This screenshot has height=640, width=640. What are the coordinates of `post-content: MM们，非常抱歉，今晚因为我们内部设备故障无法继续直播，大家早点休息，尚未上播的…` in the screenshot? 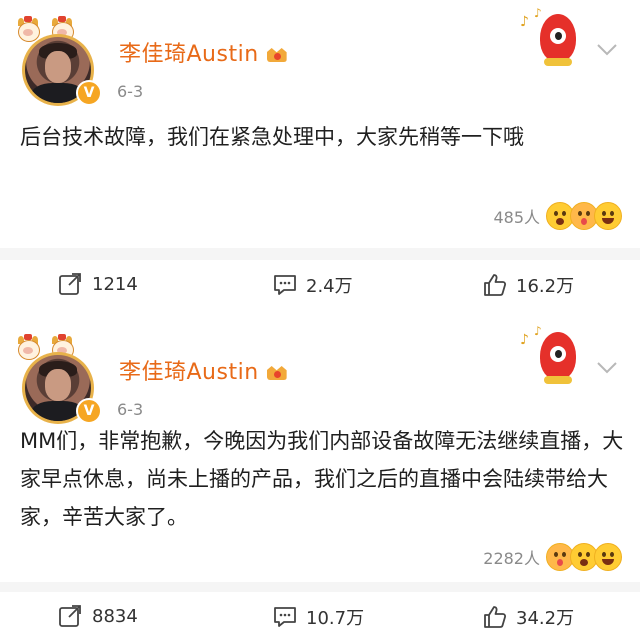 It's located at (322, 479).